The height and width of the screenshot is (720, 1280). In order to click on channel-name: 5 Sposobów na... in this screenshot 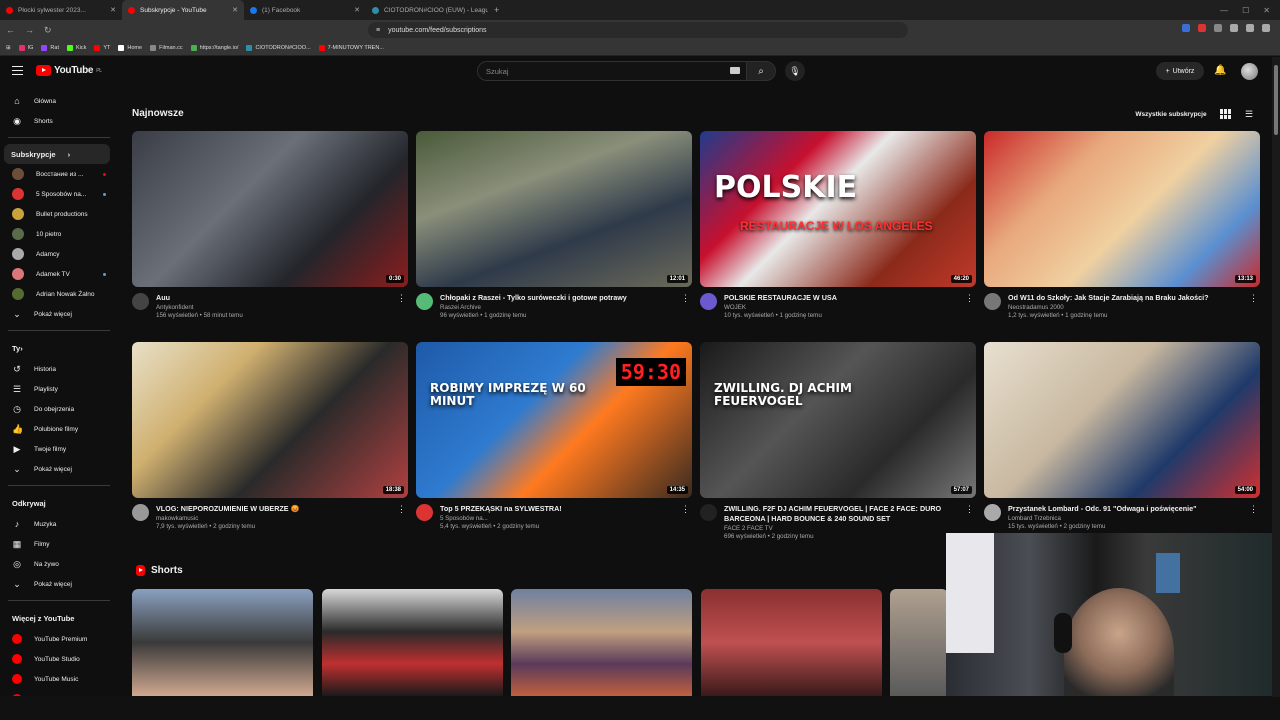, I will do `click(566, 518)`.